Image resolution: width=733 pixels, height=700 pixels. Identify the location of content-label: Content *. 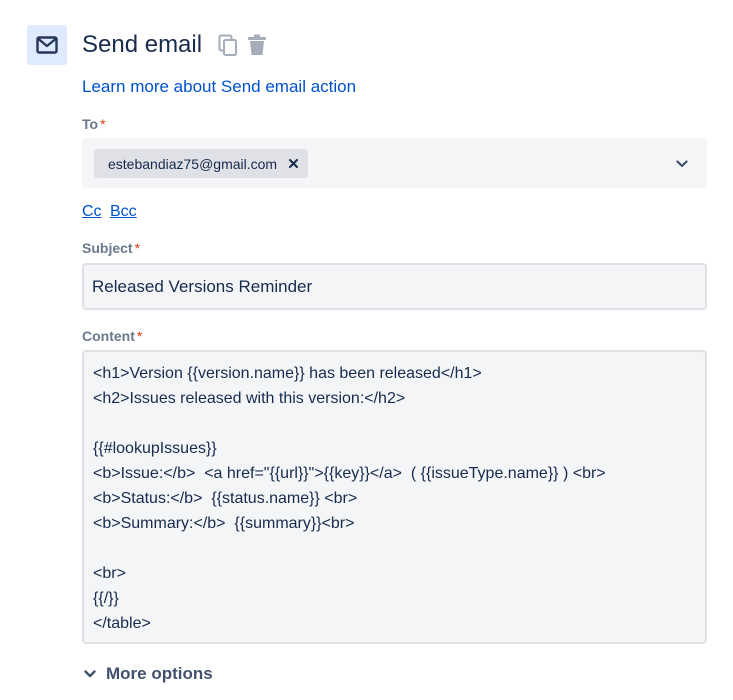
(112, 336).